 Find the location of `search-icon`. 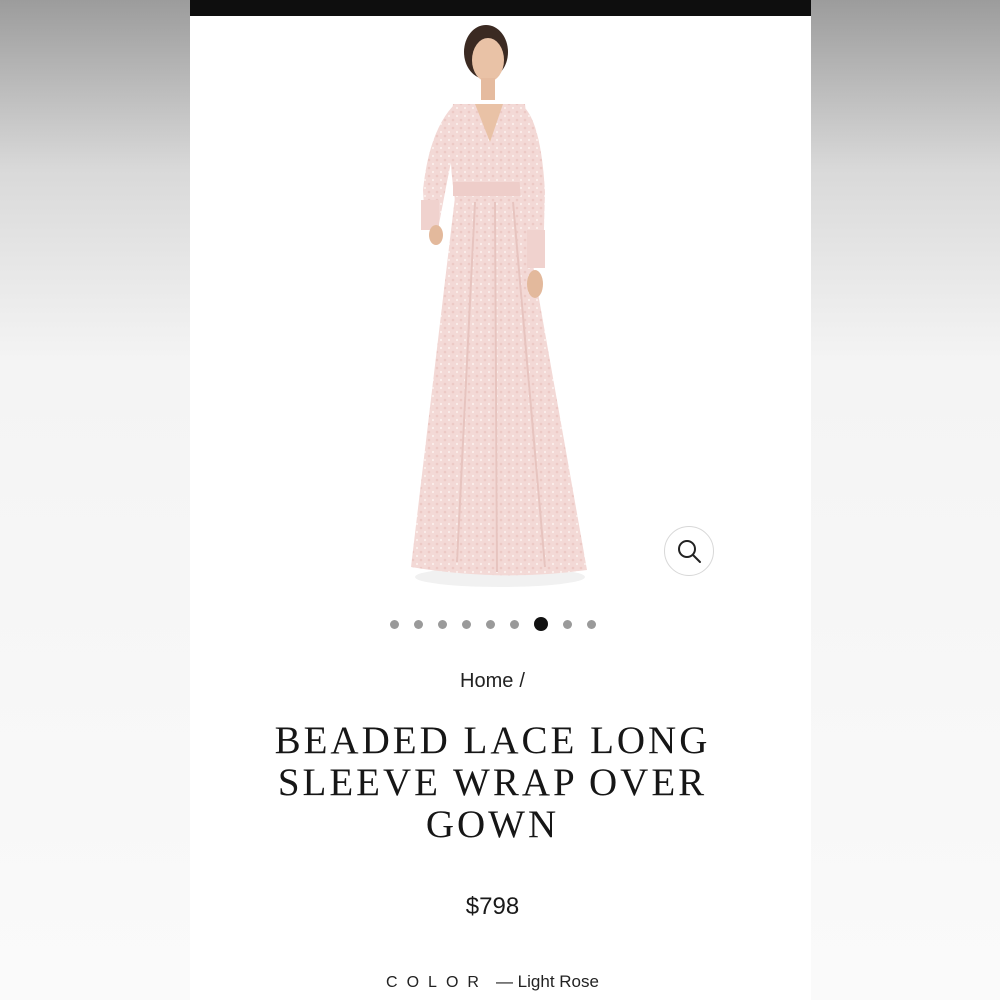

search-icon is located at coordinates (689, 551).